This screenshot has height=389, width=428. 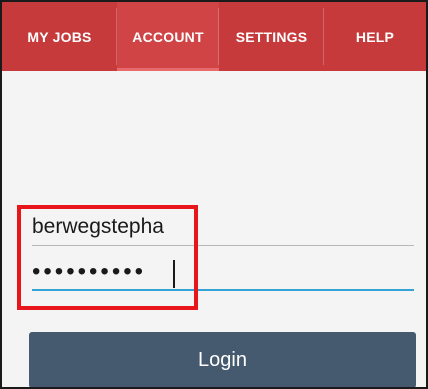 I want to click on tab-label: MY JOBS, so click(x=59, y=36).